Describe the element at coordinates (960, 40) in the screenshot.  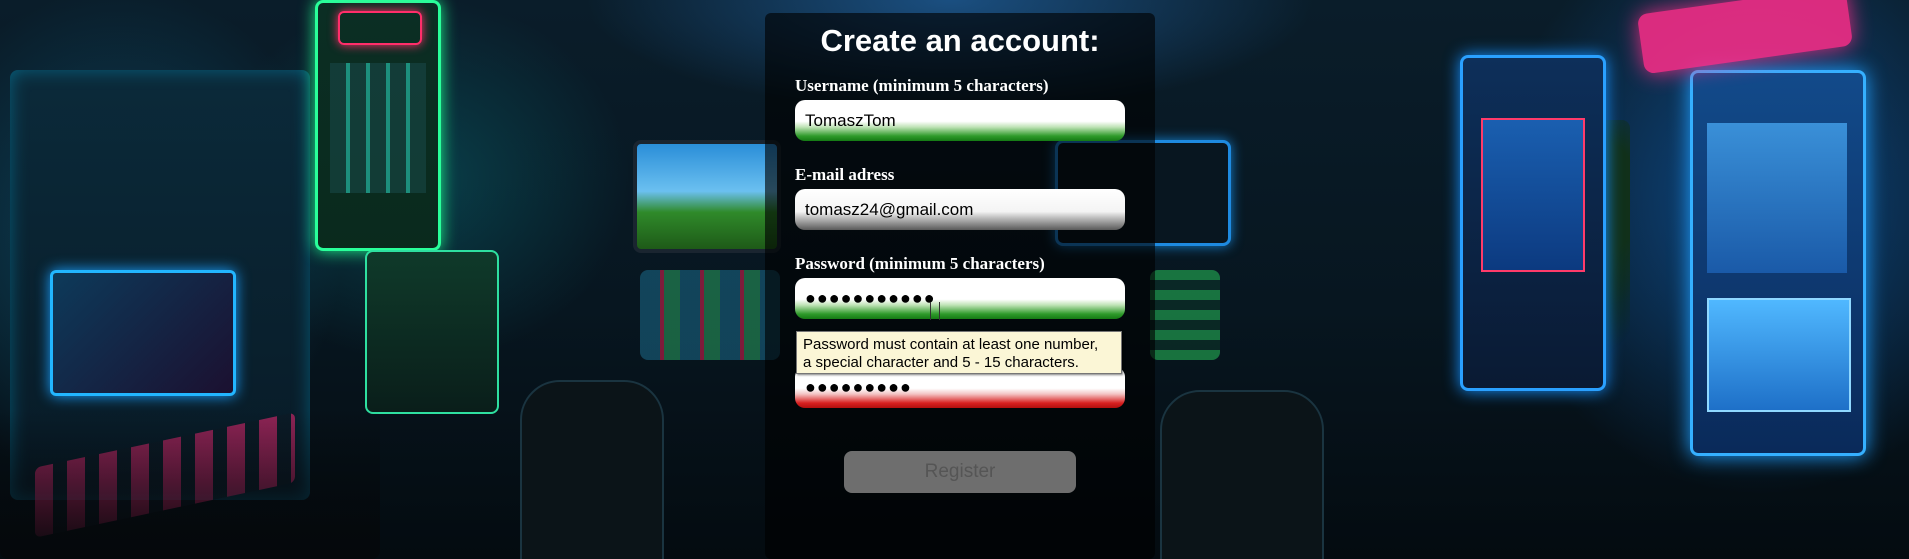
I see `page-title: Create an account:` at that location.